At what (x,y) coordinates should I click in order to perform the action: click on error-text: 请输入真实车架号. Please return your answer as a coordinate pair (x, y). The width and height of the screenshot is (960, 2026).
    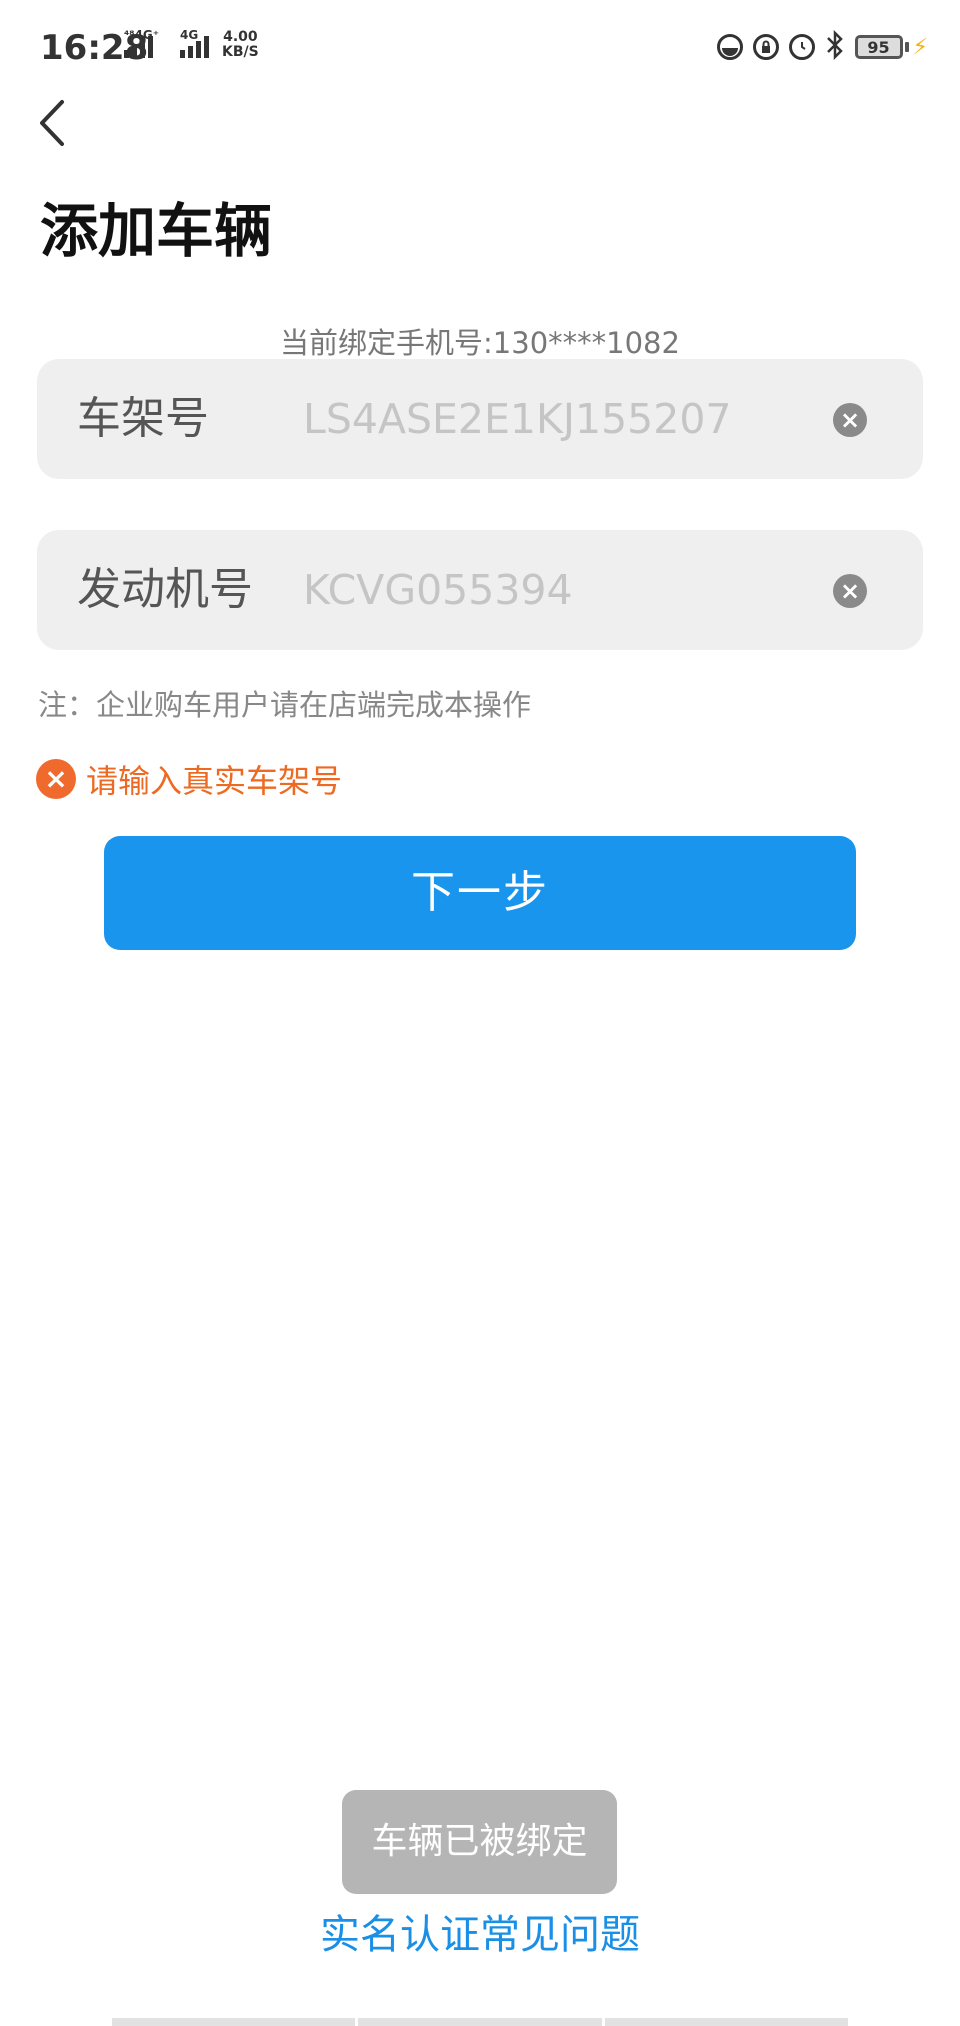
    Looking at the image, I should click on (214, 781).